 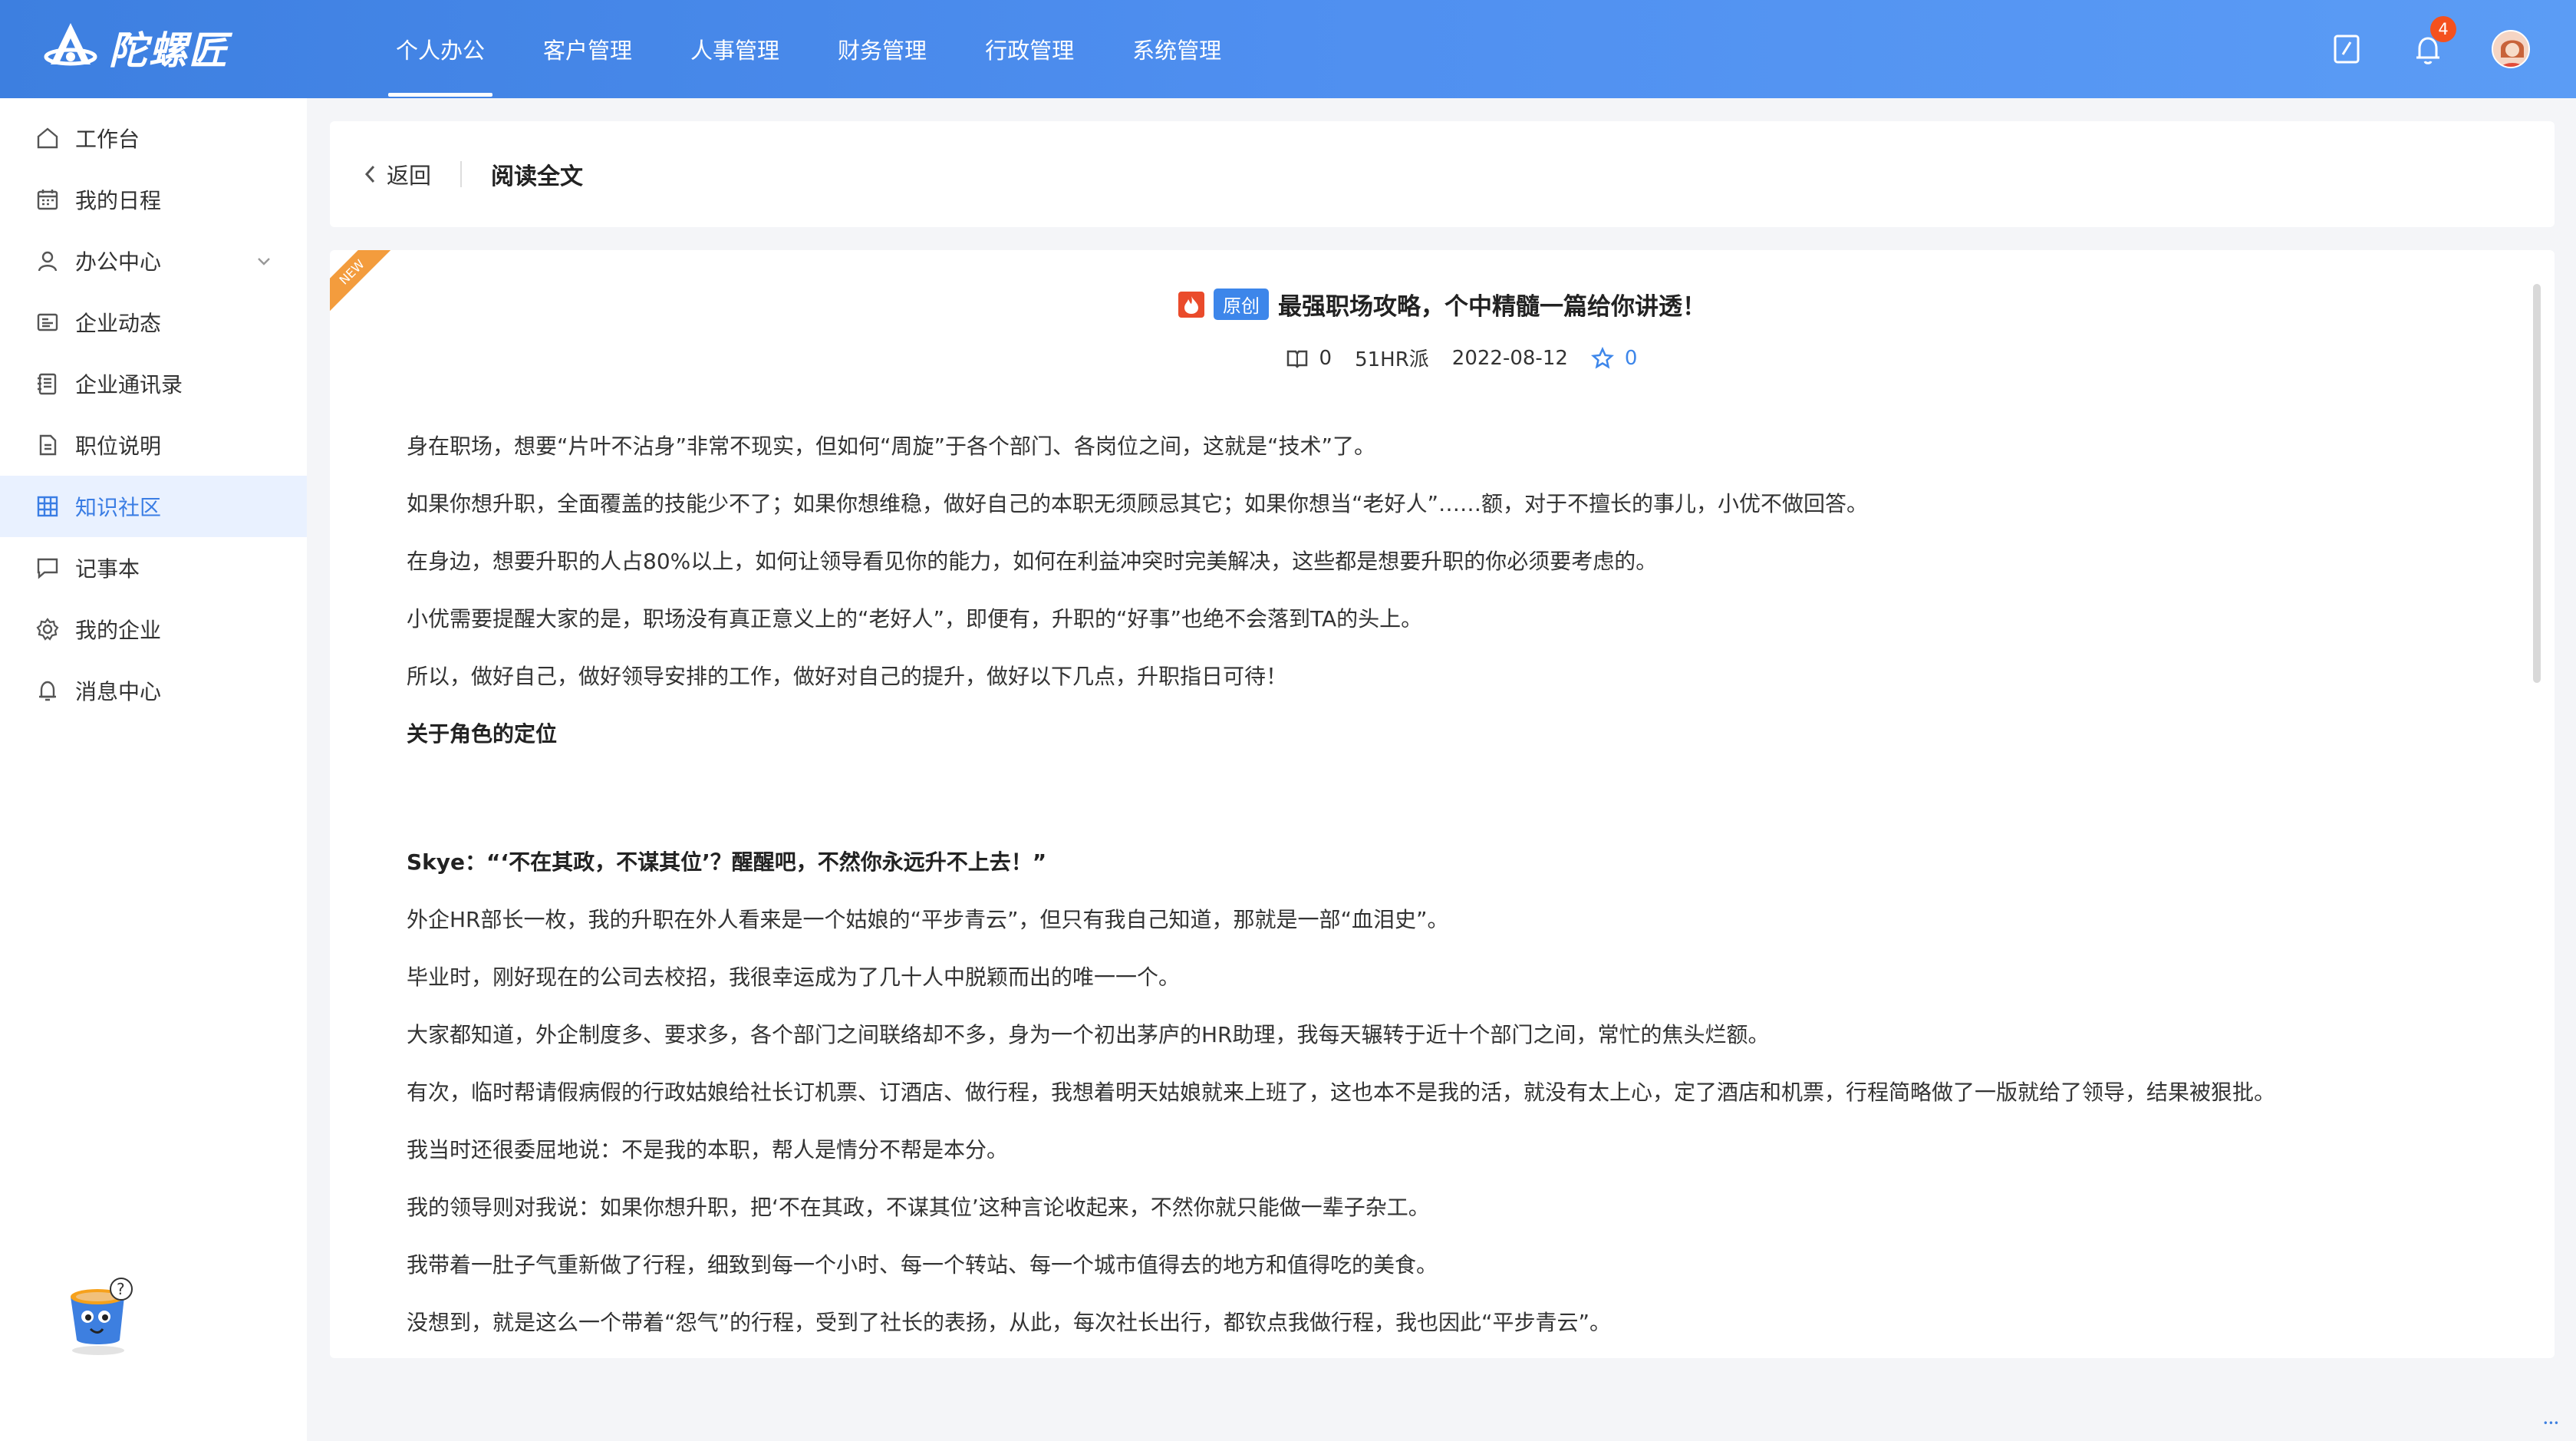 What do you see at coordinates (1176, 49) in the screenshot?
I see `nav-item: 系统管理` at bounding box center [1176, 49].